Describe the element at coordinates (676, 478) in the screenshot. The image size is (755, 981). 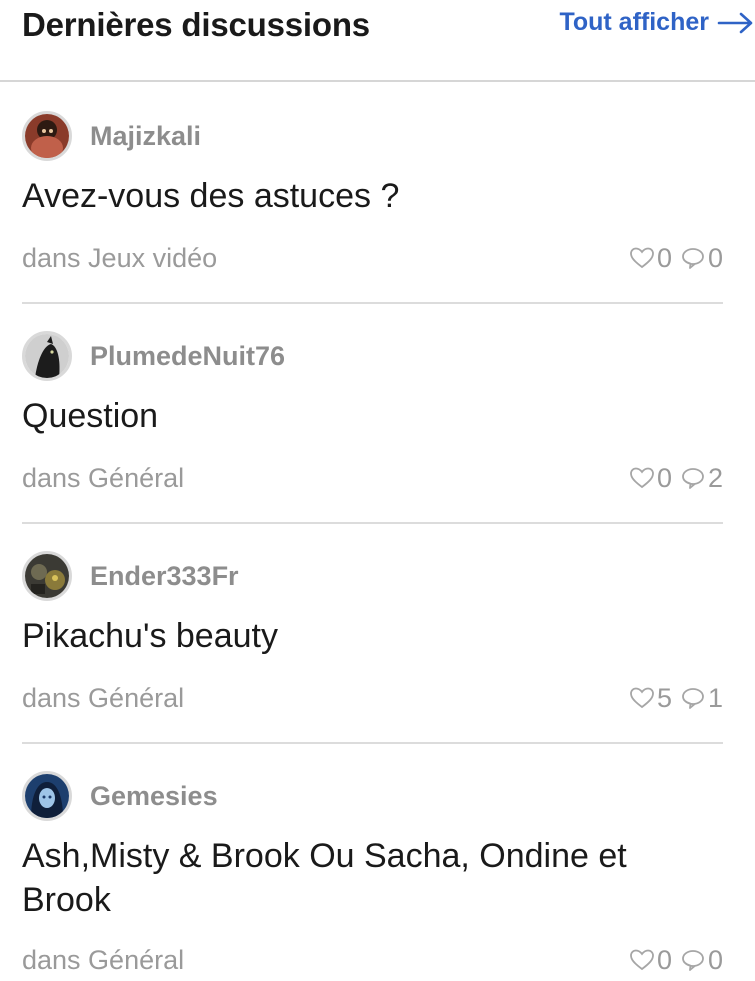
I see `discussion-stats: 0 2` at that location.